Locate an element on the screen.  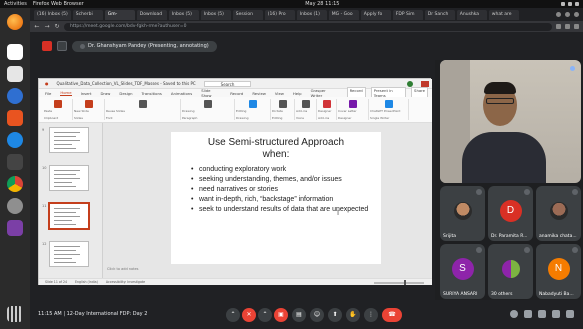
raise-hand-icon: ✋ is located at coordinates (353, 315).